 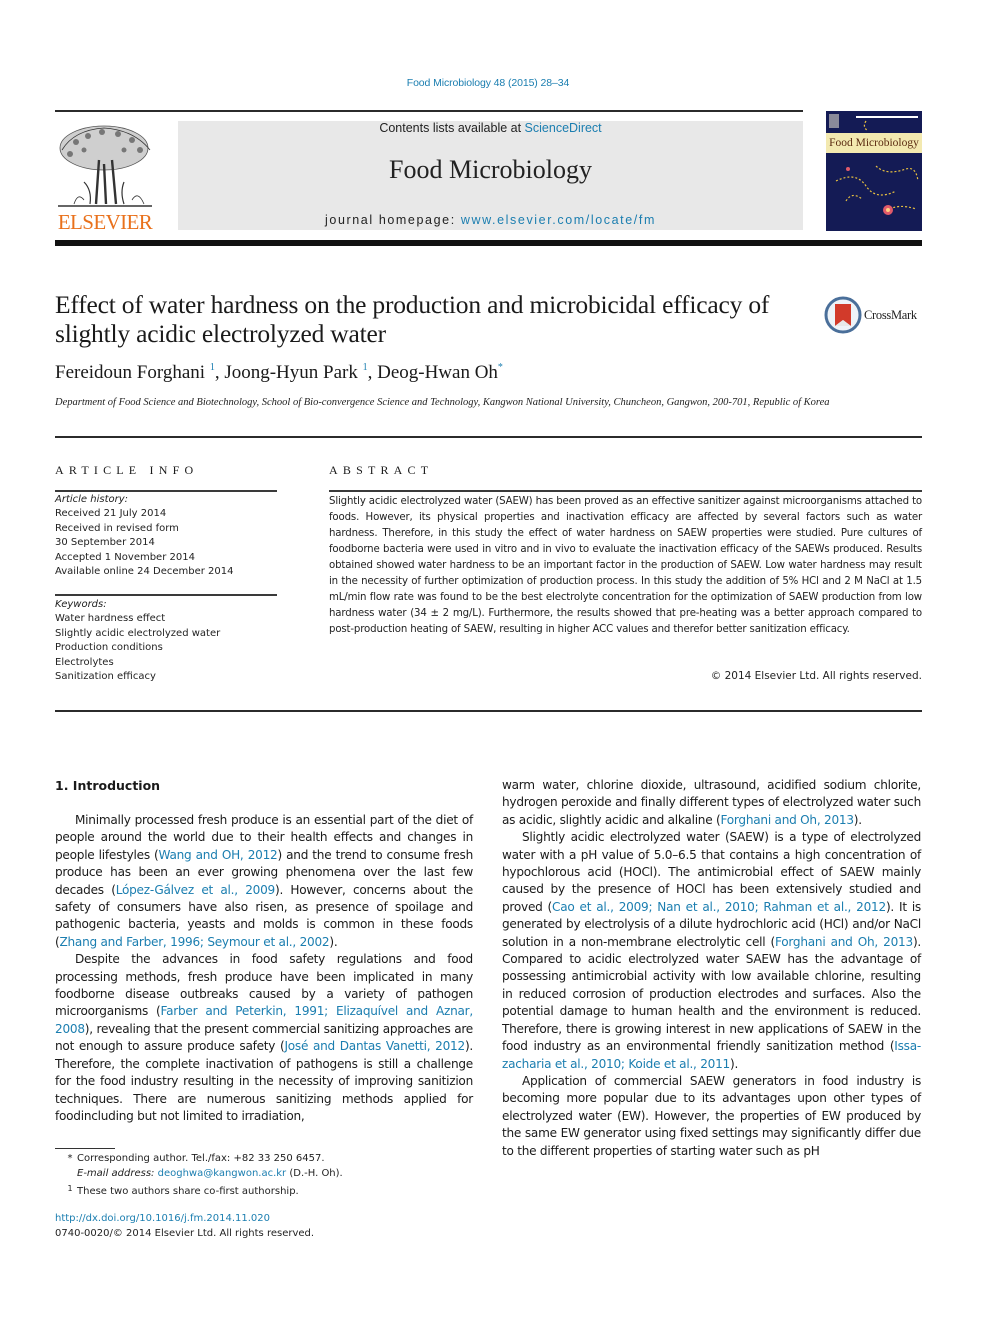 I want to click on crossmark-button: CrossMark, so click(x=874, y=315).